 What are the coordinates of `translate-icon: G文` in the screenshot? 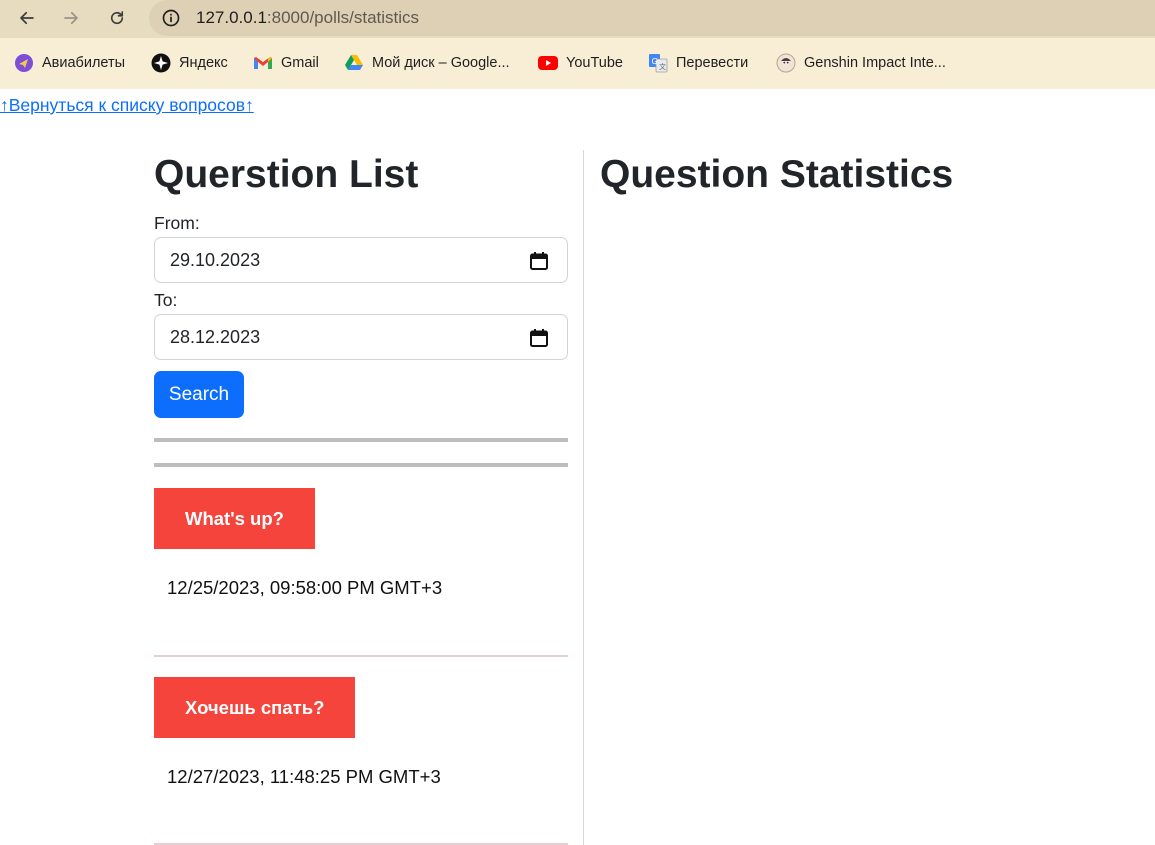 It's located at (658, 63).